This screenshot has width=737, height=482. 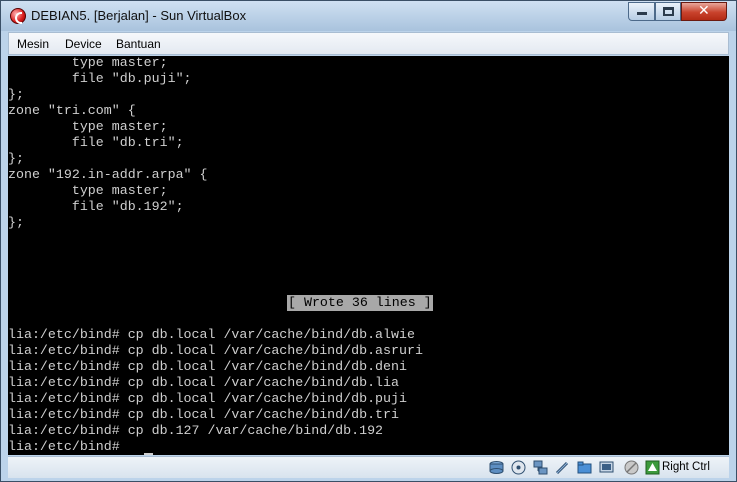 I want to click on maximize-icon, so click(x=668, y=11).